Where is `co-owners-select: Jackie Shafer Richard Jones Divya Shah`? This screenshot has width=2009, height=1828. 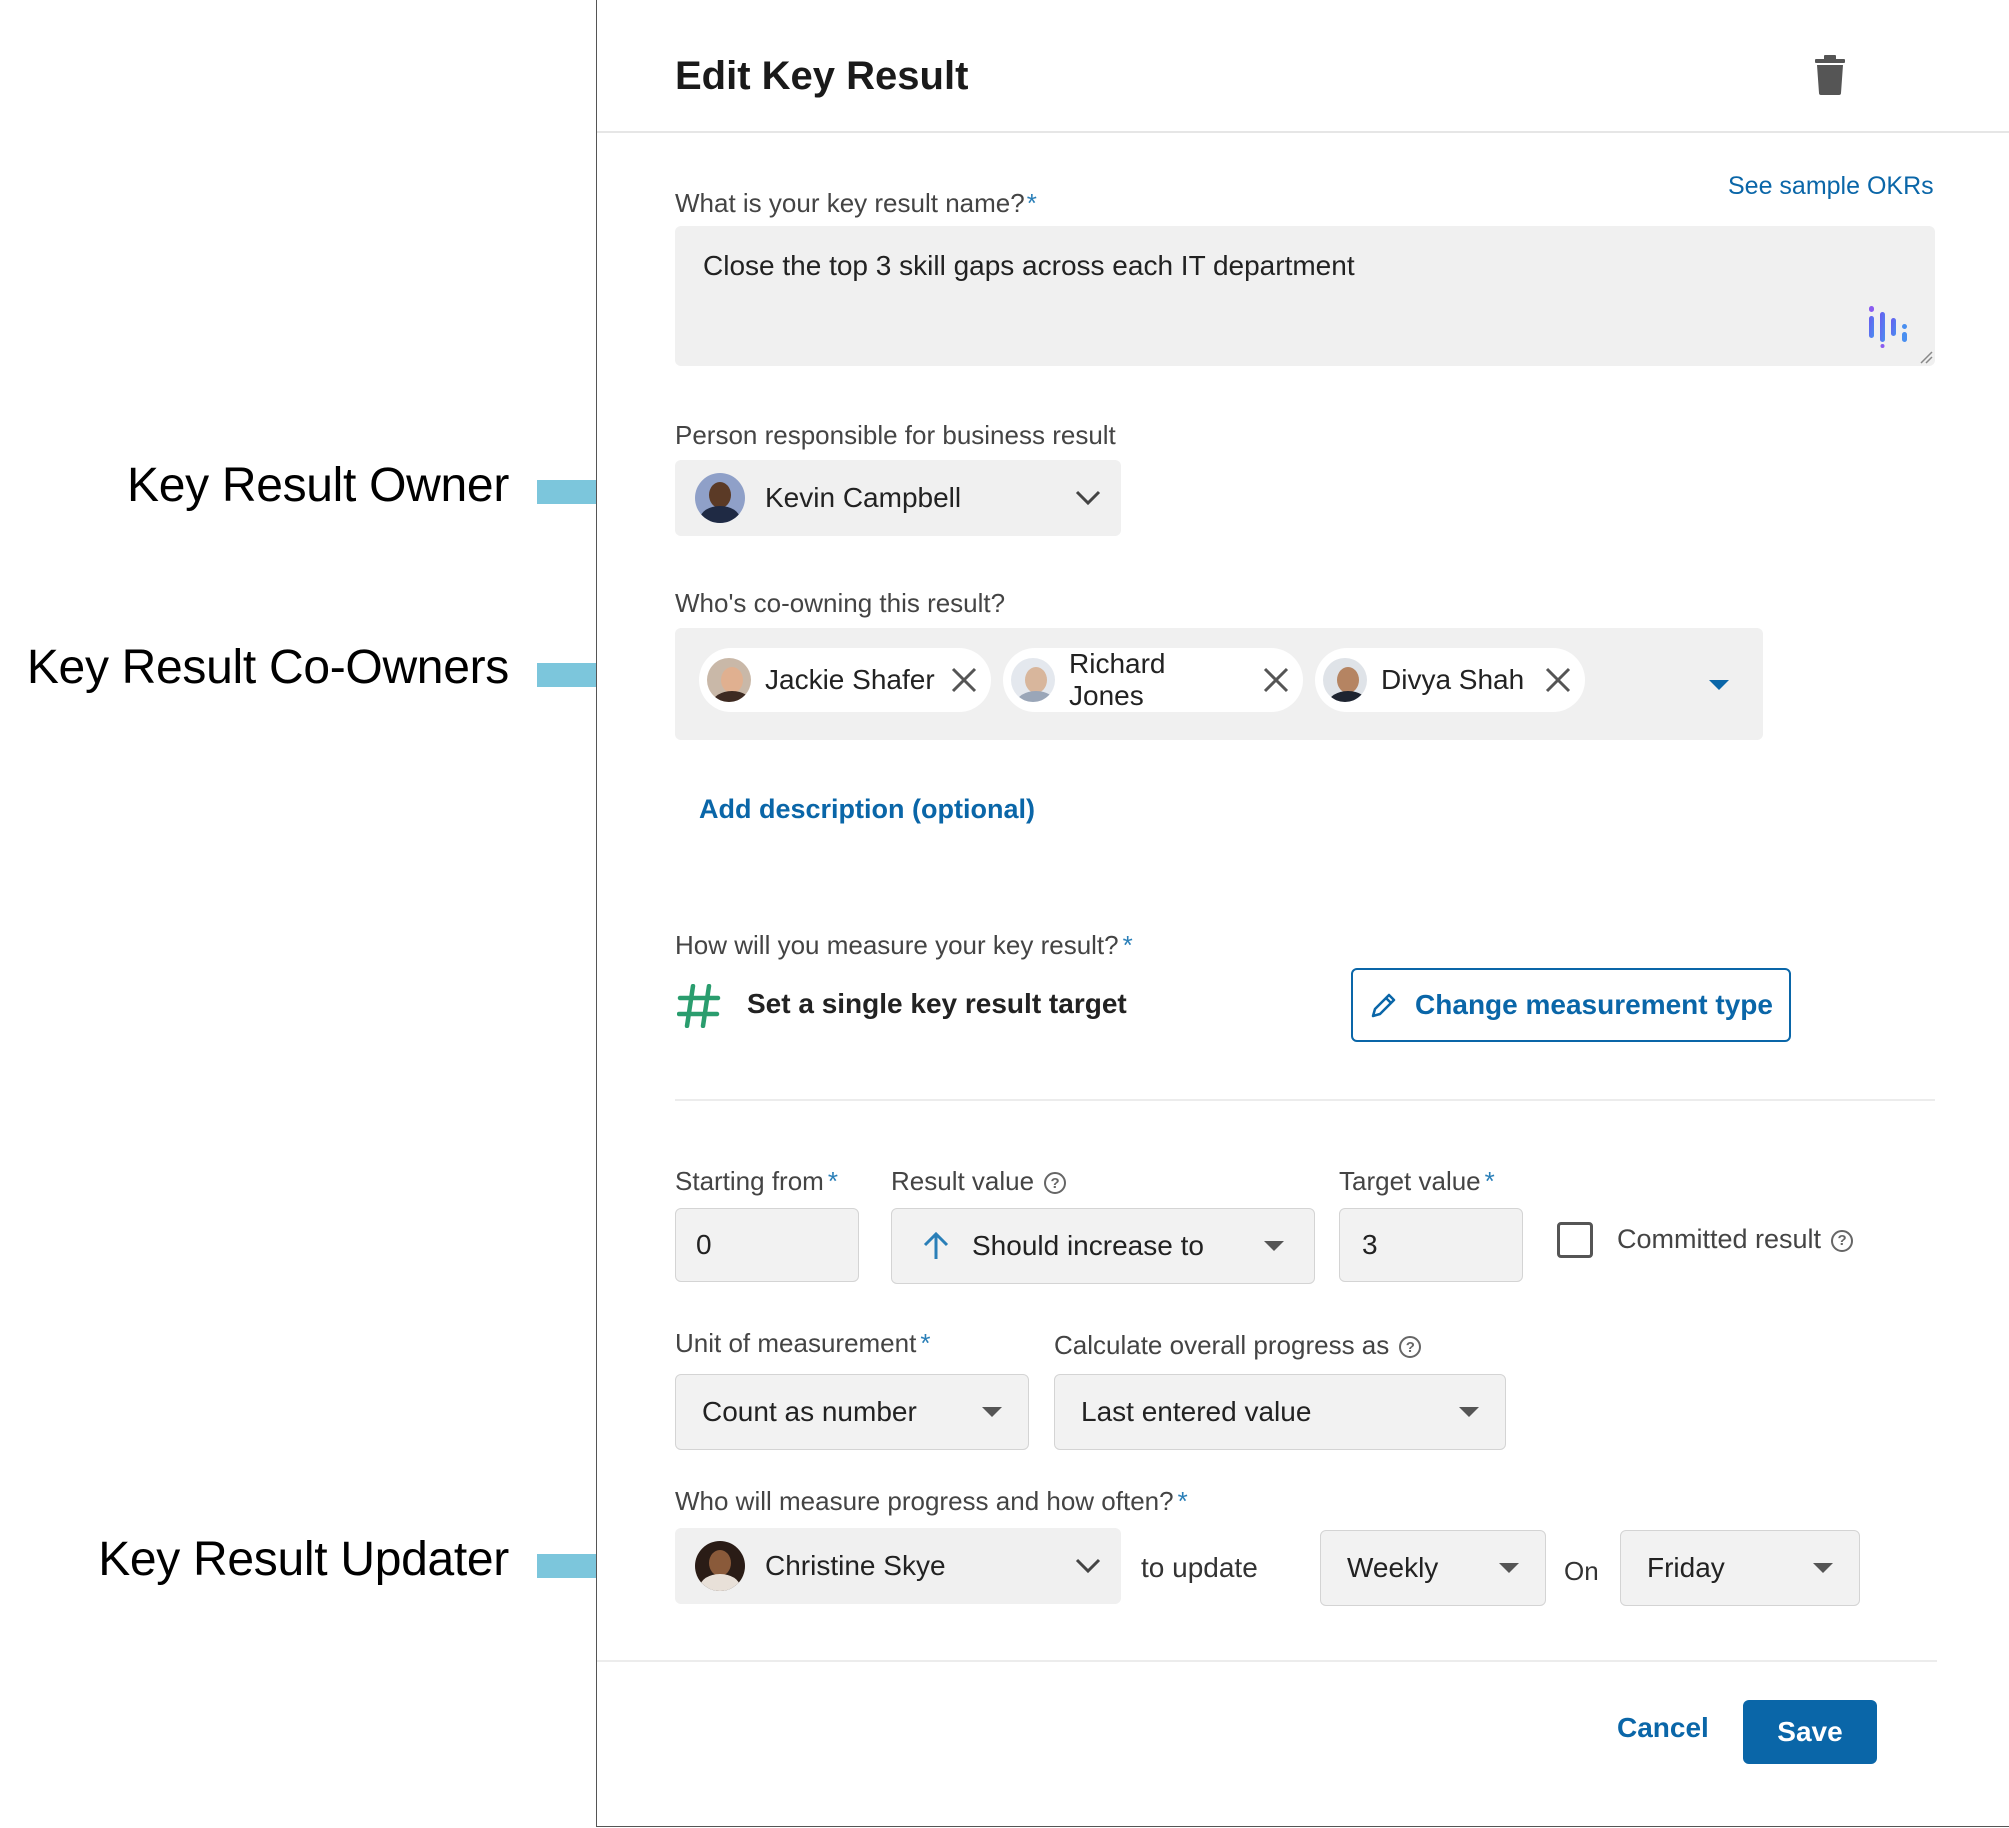
co-owners-select: Jackie Shafer Richard Jones Divya Shah is located at coordinates (1219, 684).